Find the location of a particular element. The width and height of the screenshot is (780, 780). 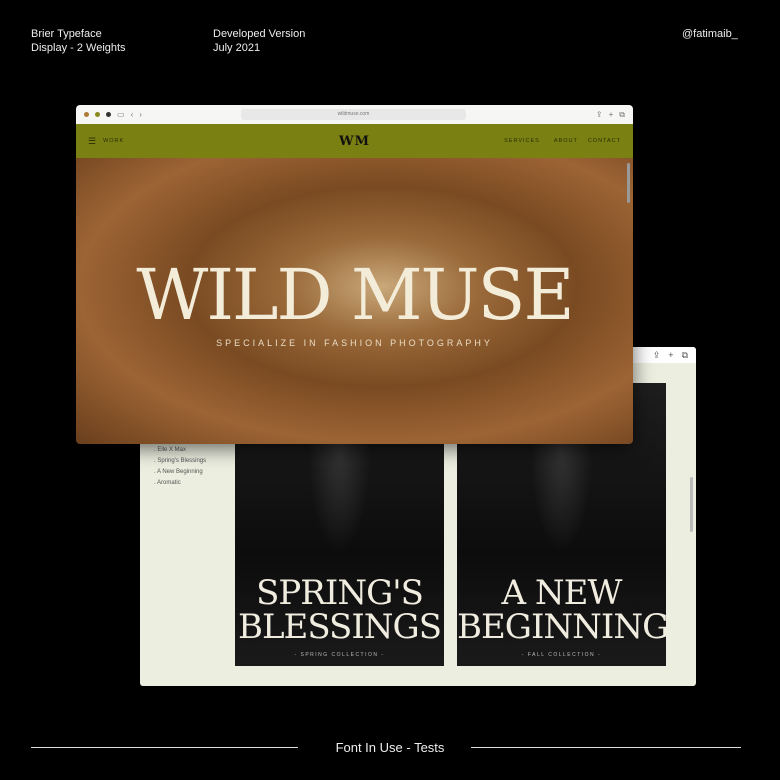

card-title: SPRING'S BLESSINGS is located at coordinates (339, 610).